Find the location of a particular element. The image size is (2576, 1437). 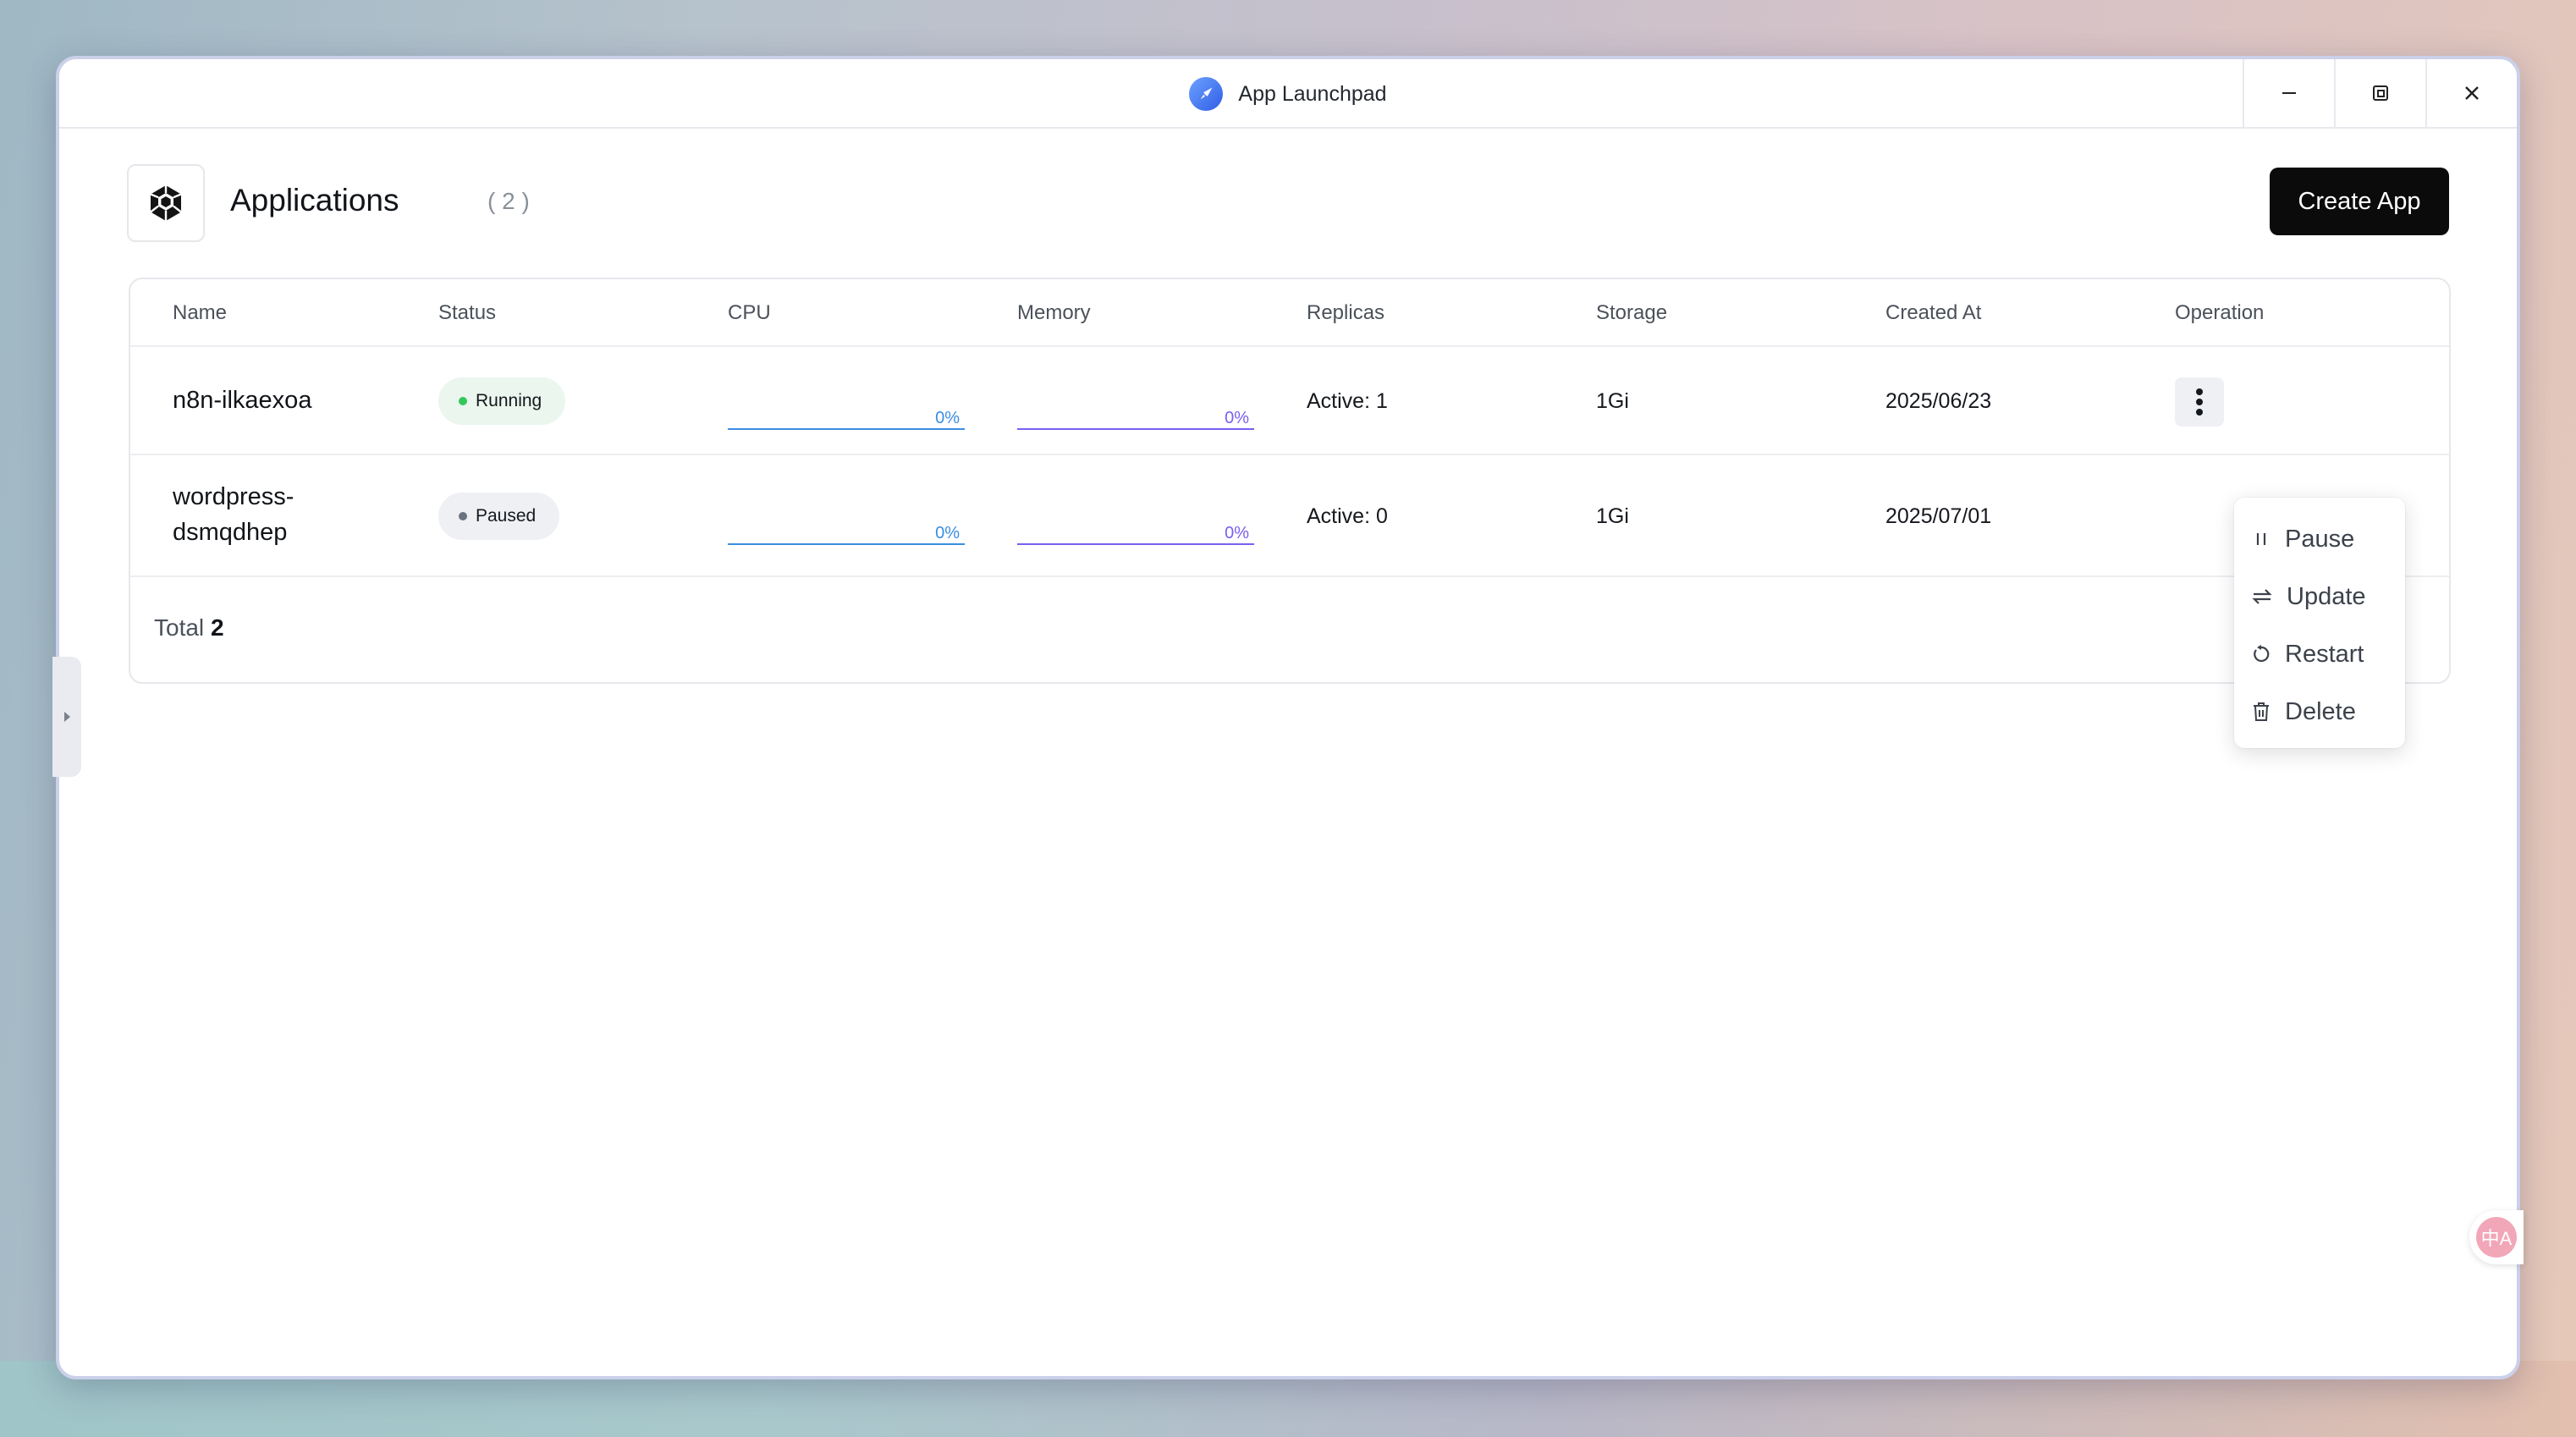

menu-item-pause: Pause is located at coordinates (2302, 539).